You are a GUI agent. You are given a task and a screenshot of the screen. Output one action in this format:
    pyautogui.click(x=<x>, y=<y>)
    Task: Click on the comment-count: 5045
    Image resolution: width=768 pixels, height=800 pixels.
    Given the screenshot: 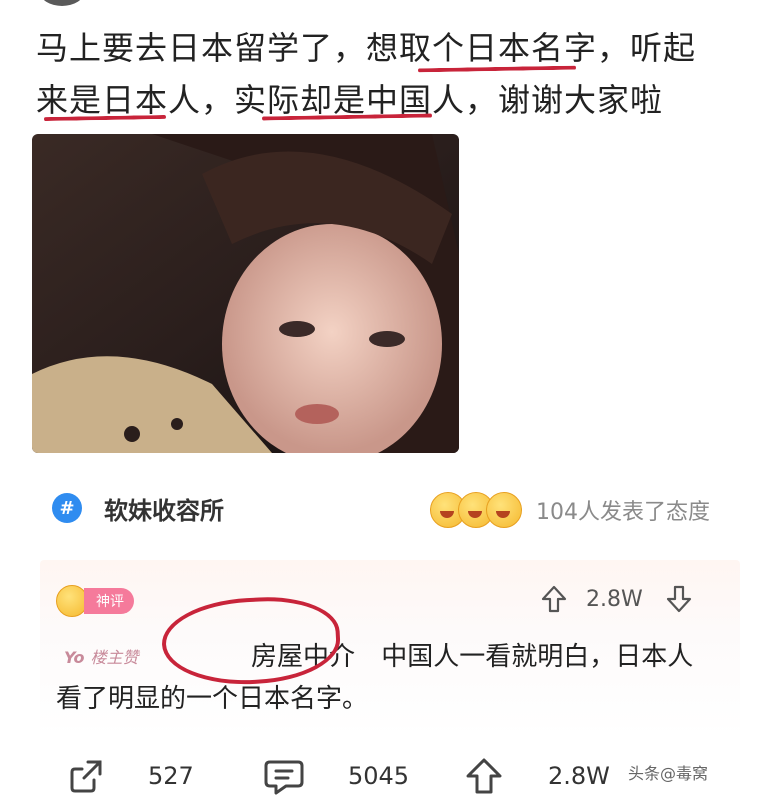 What is the action you would take?
    pyautogui.click(x=379, y=776)
    